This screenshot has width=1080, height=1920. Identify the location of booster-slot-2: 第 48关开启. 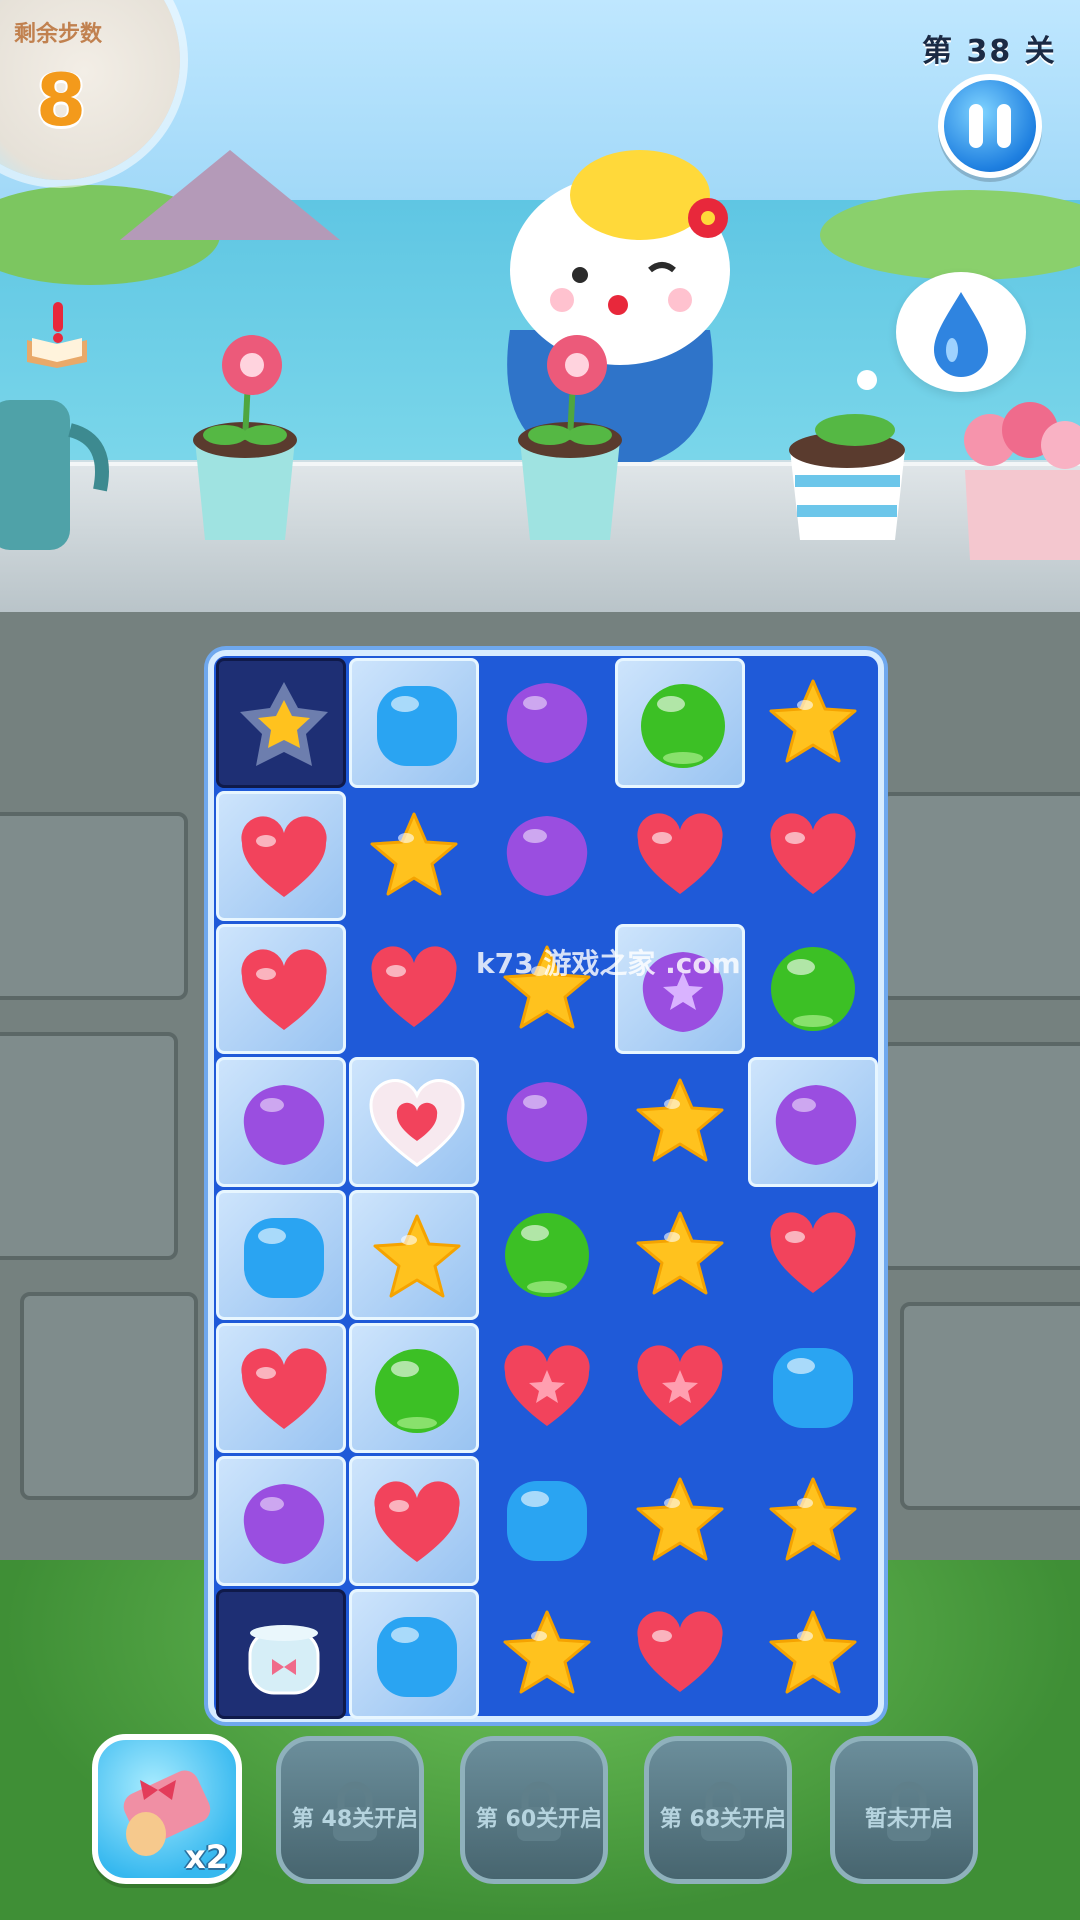
(350, 1810).